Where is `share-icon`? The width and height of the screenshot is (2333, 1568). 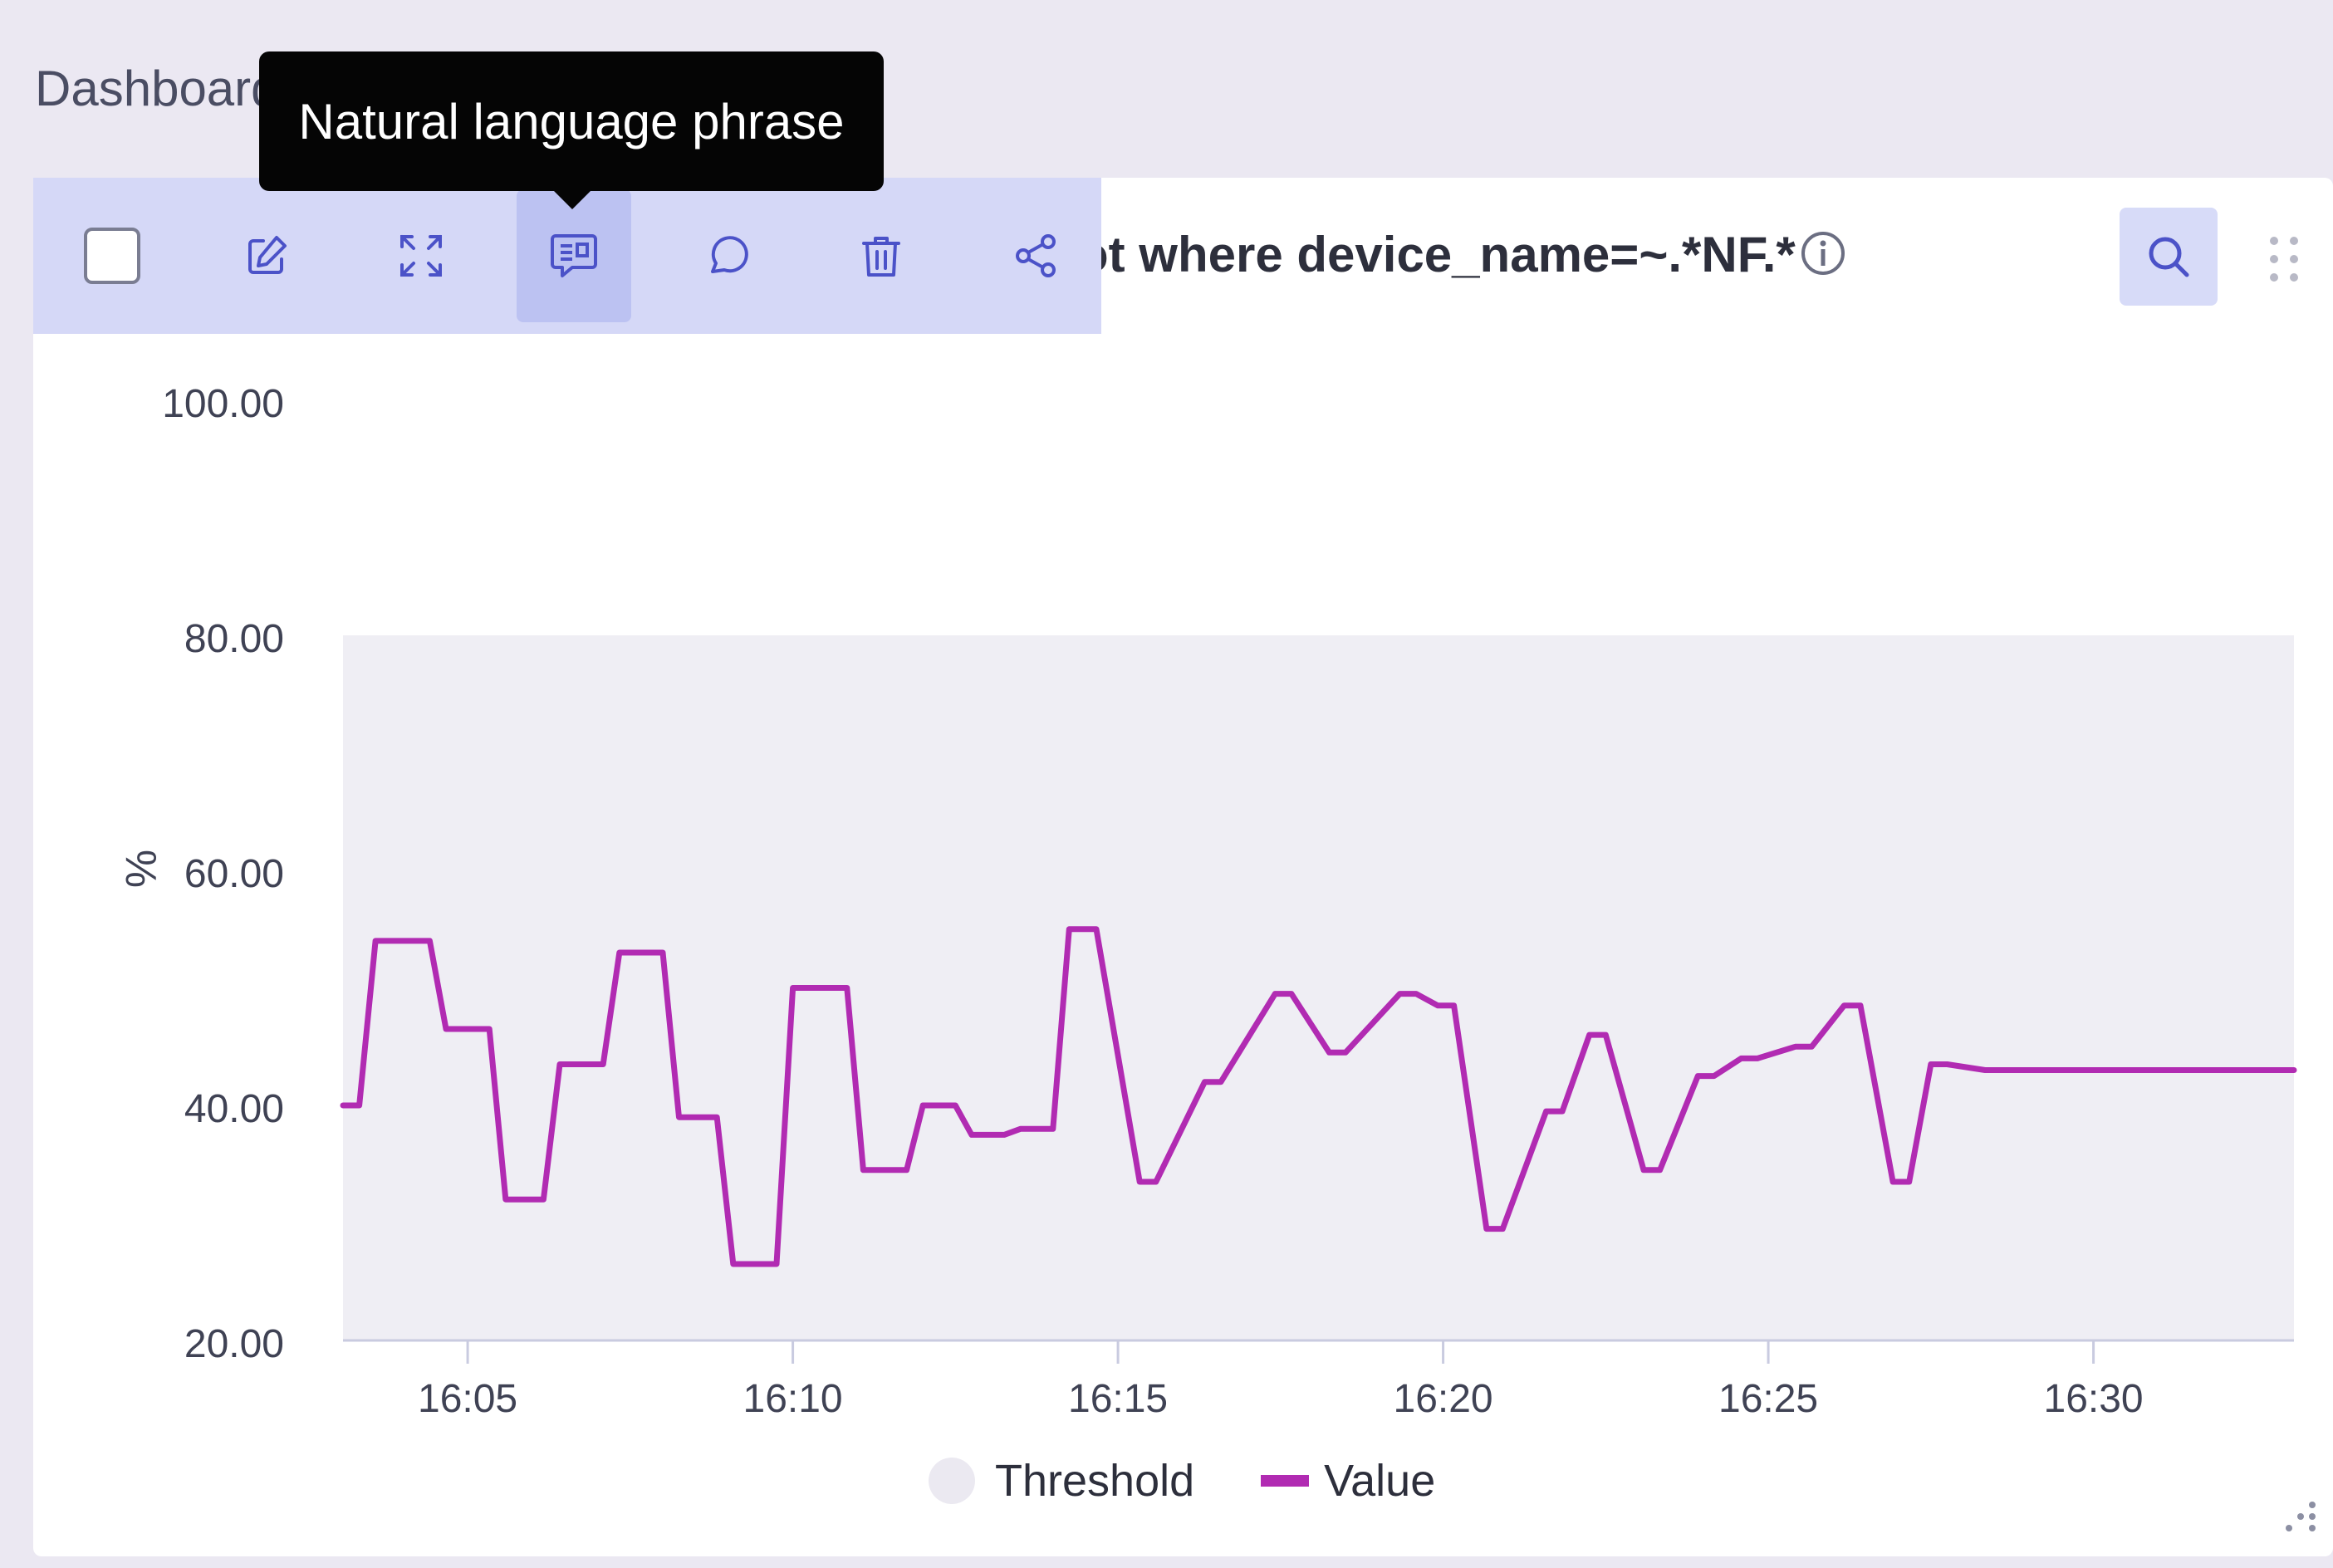 share-icon is located at coordinates (1036, 256).